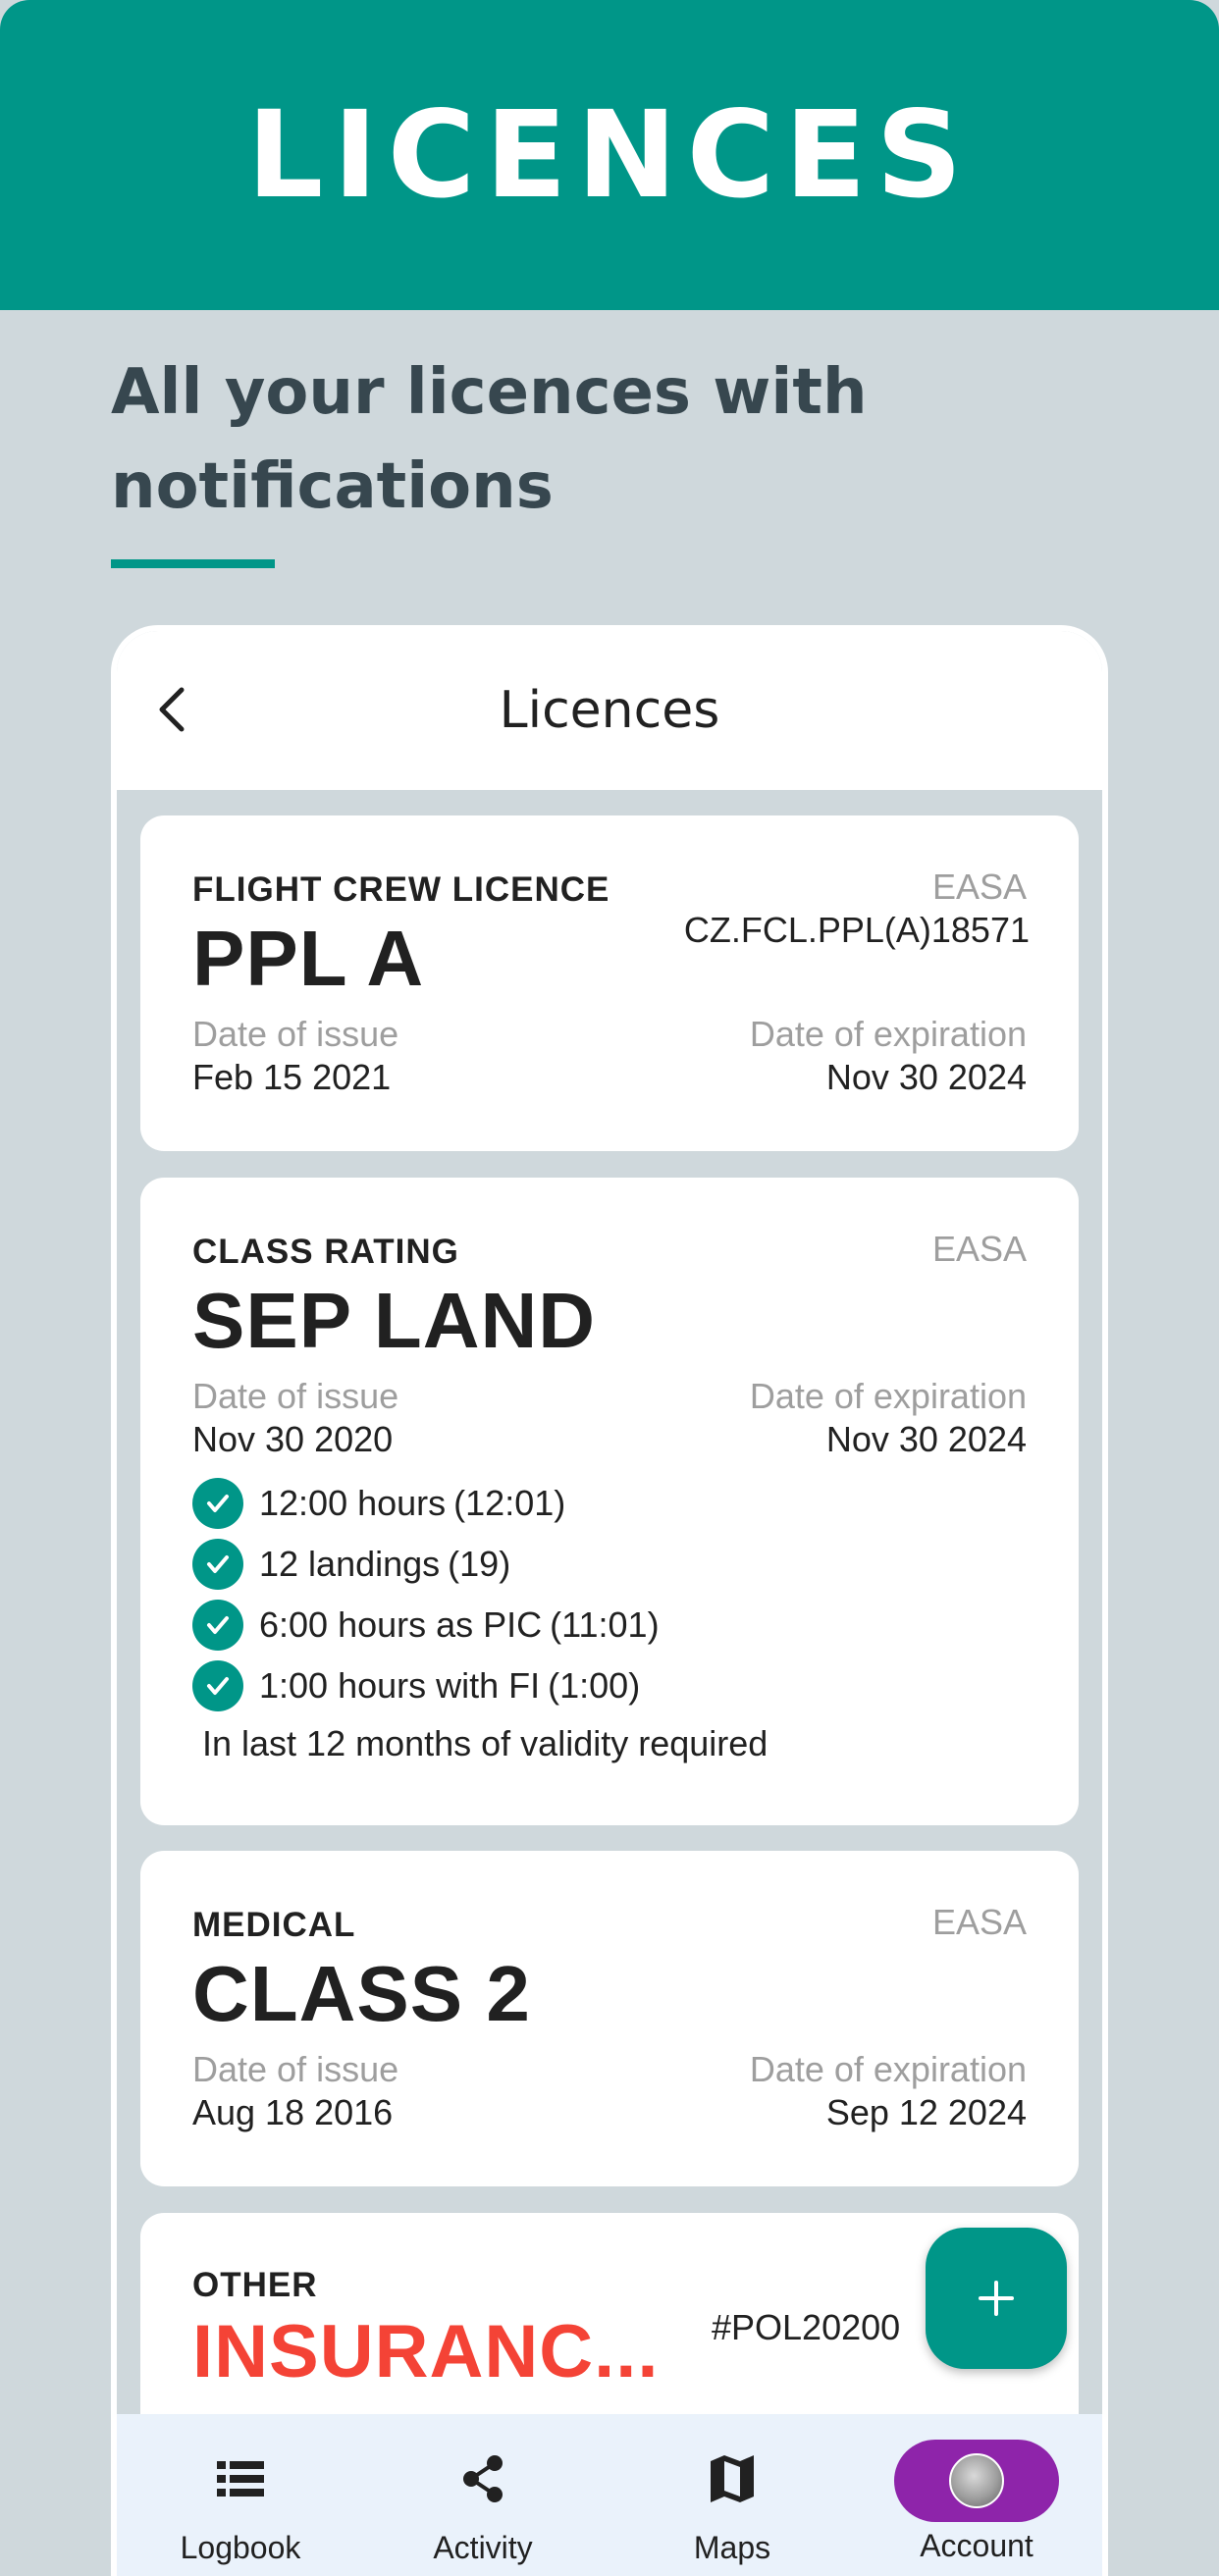 The width and height of the screenshot is (1219, 2576). I want to click on licence-category: CLASS RATING, so click(325, 1252).